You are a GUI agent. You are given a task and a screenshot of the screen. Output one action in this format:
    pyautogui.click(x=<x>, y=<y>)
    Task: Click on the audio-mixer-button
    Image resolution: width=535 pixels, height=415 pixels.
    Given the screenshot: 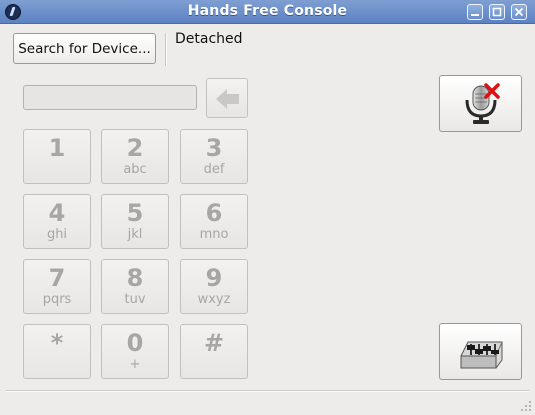 What is the action you would take?
    pyautogui.click(x=480, y=351)
    